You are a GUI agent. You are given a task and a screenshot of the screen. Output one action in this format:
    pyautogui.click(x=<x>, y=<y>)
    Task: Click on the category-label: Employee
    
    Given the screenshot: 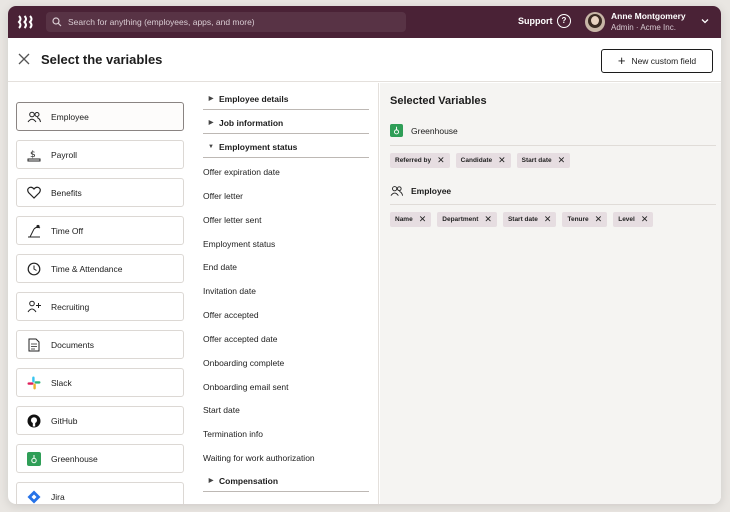 What is the action you would take?
    pyautogui.click(x=70, y=116)
    